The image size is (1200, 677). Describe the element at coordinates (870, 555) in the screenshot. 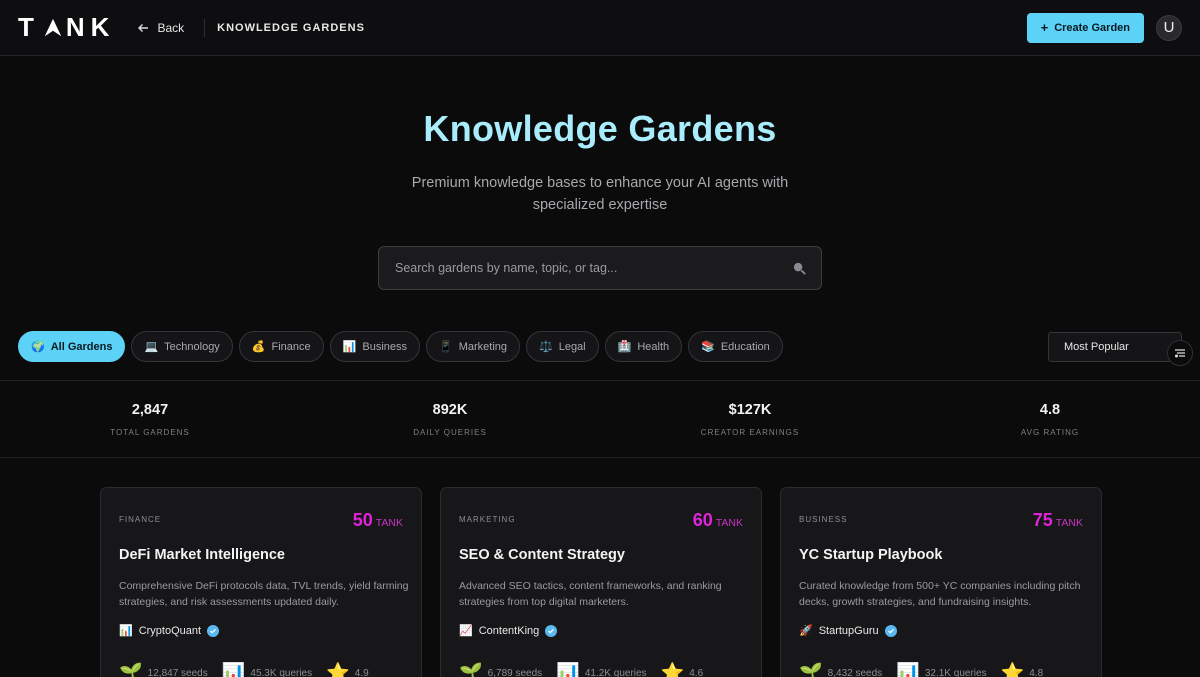

I see `card-title: YC Startup Playbook` at that location.